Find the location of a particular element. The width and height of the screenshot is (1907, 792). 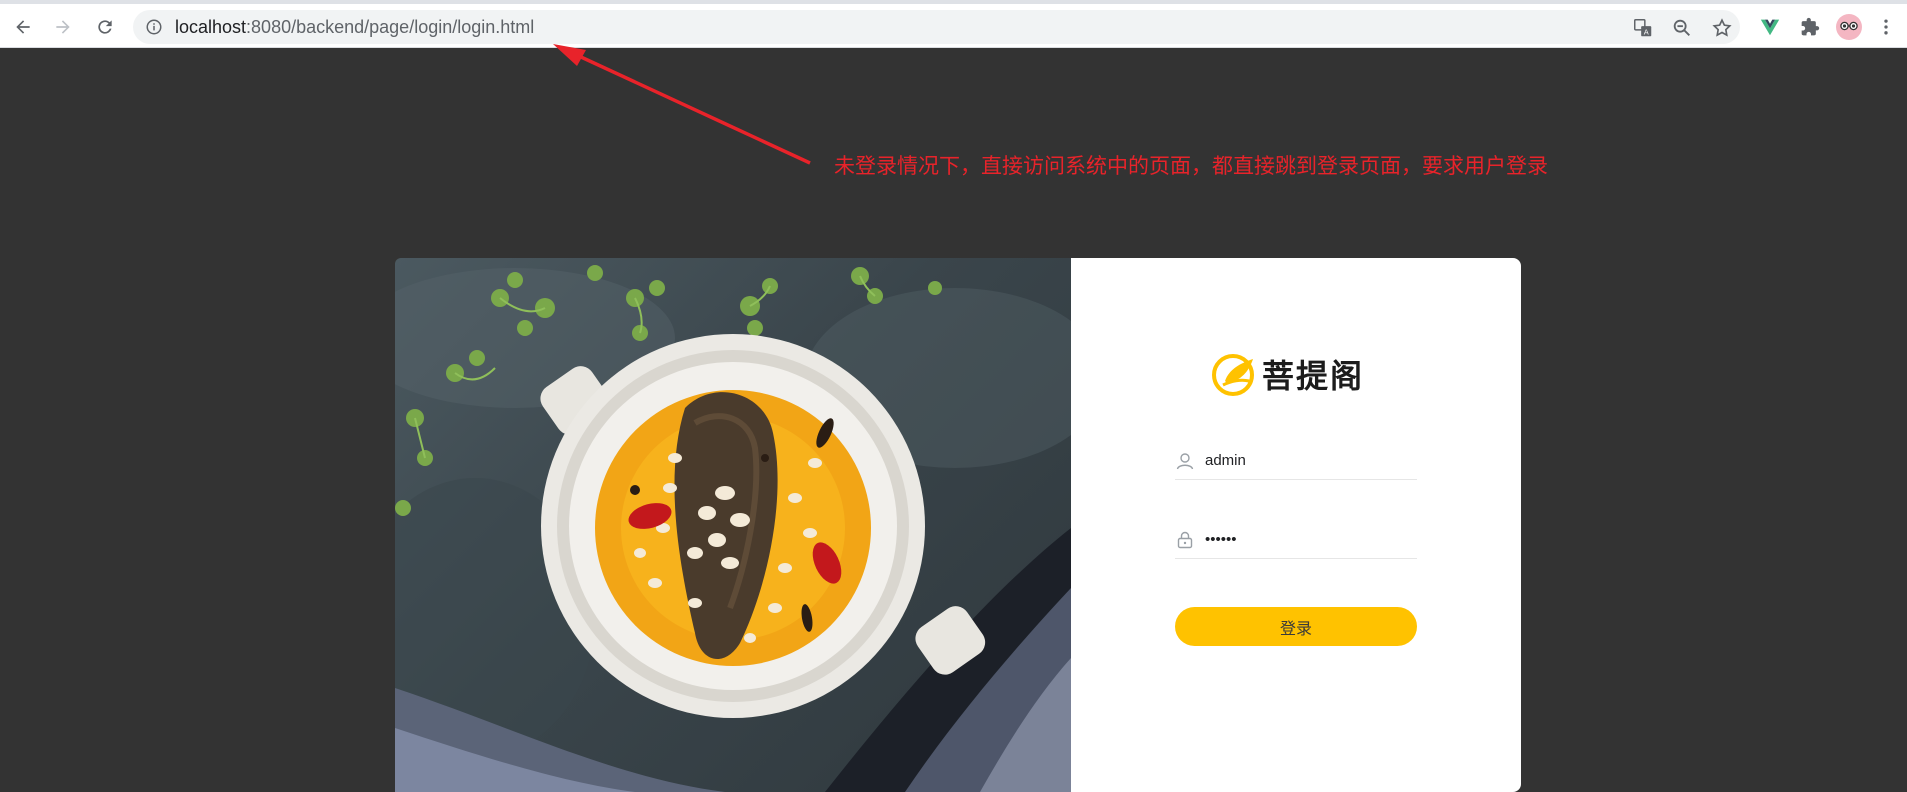

lock-icon is located at coordinates (1185, 540).